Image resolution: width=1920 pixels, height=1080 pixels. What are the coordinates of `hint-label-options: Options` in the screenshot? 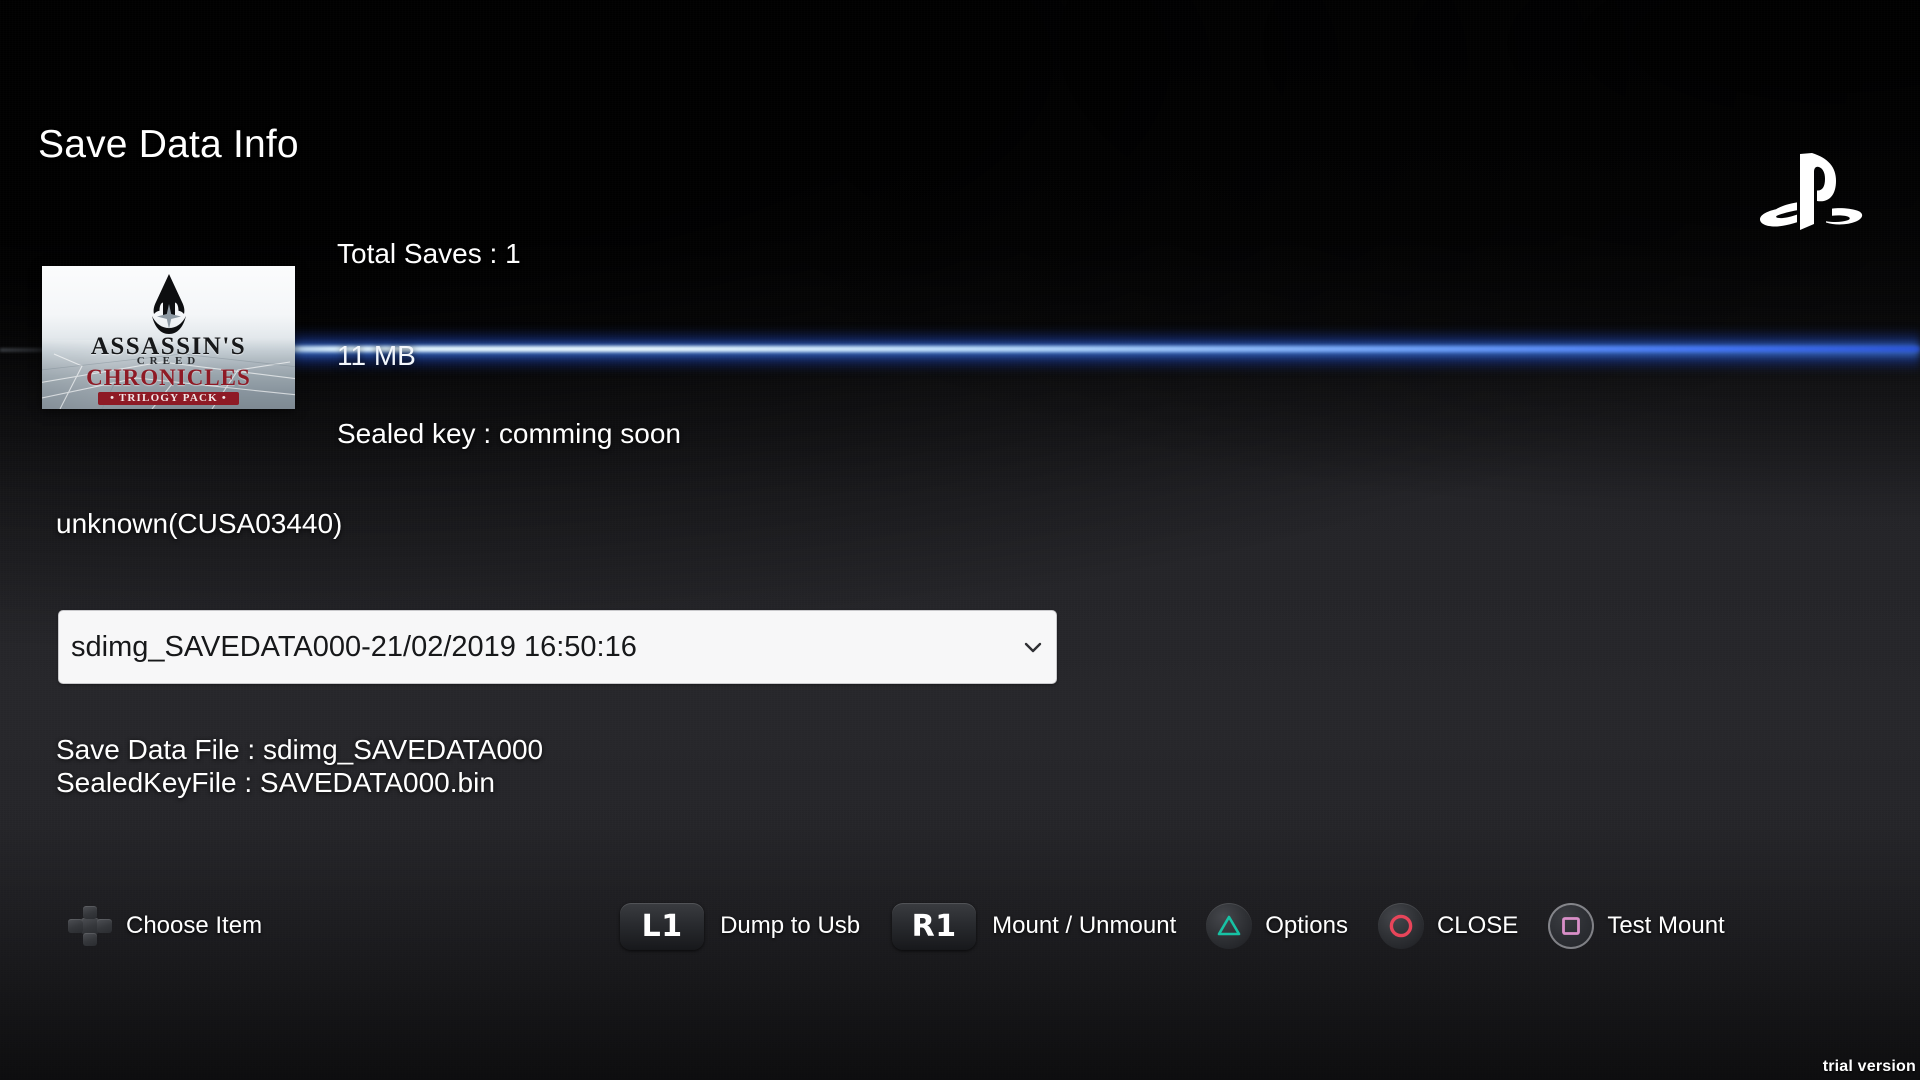 It's located at (1306, 925).